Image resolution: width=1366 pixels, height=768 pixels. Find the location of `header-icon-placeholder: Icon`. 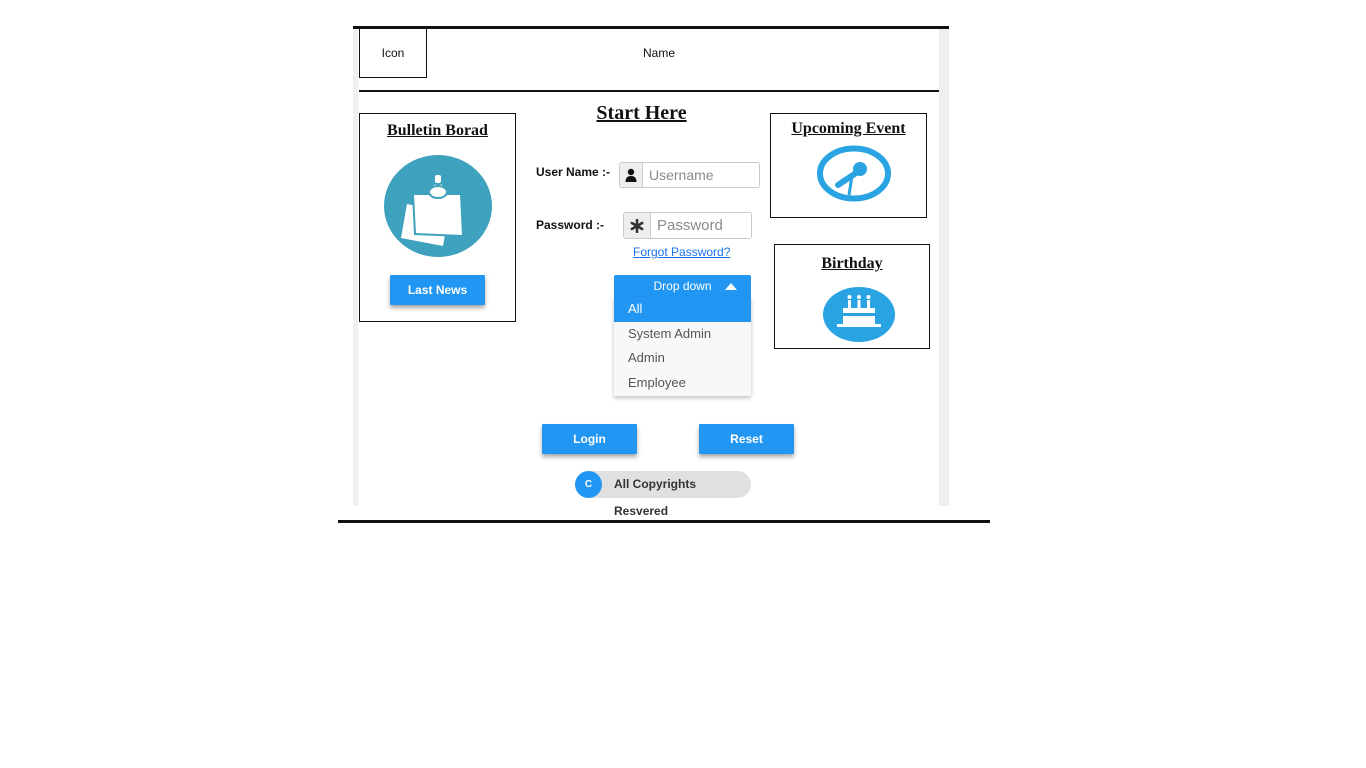

header-icon-placeholder: Icon is located at coordinates (393, 53).